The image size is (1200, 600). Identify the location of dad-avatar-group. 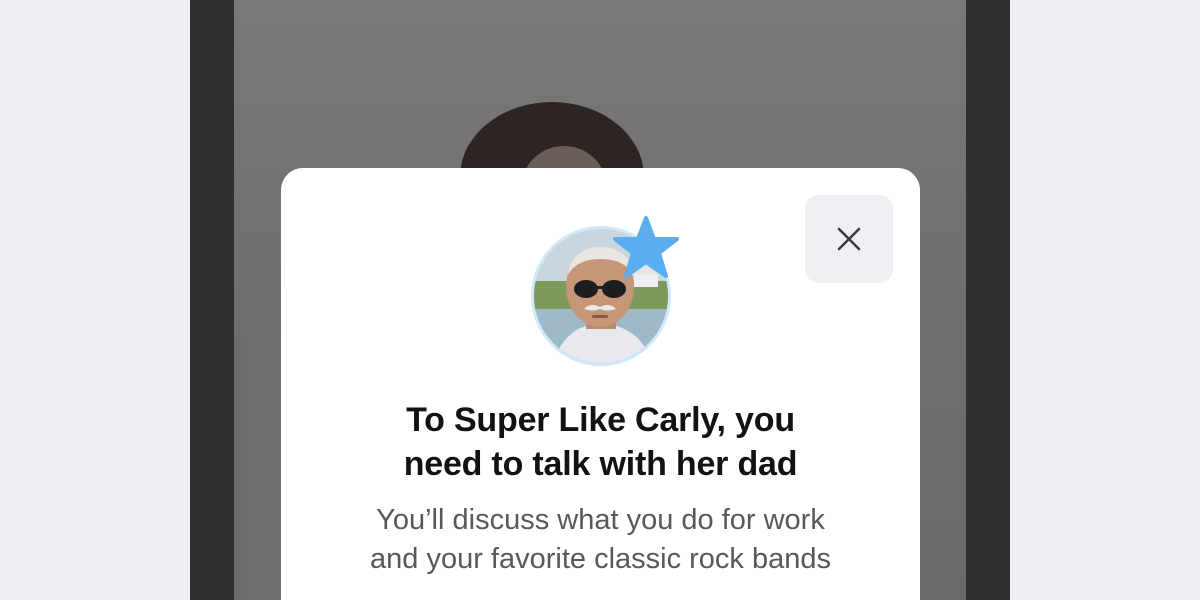
(605, 291).